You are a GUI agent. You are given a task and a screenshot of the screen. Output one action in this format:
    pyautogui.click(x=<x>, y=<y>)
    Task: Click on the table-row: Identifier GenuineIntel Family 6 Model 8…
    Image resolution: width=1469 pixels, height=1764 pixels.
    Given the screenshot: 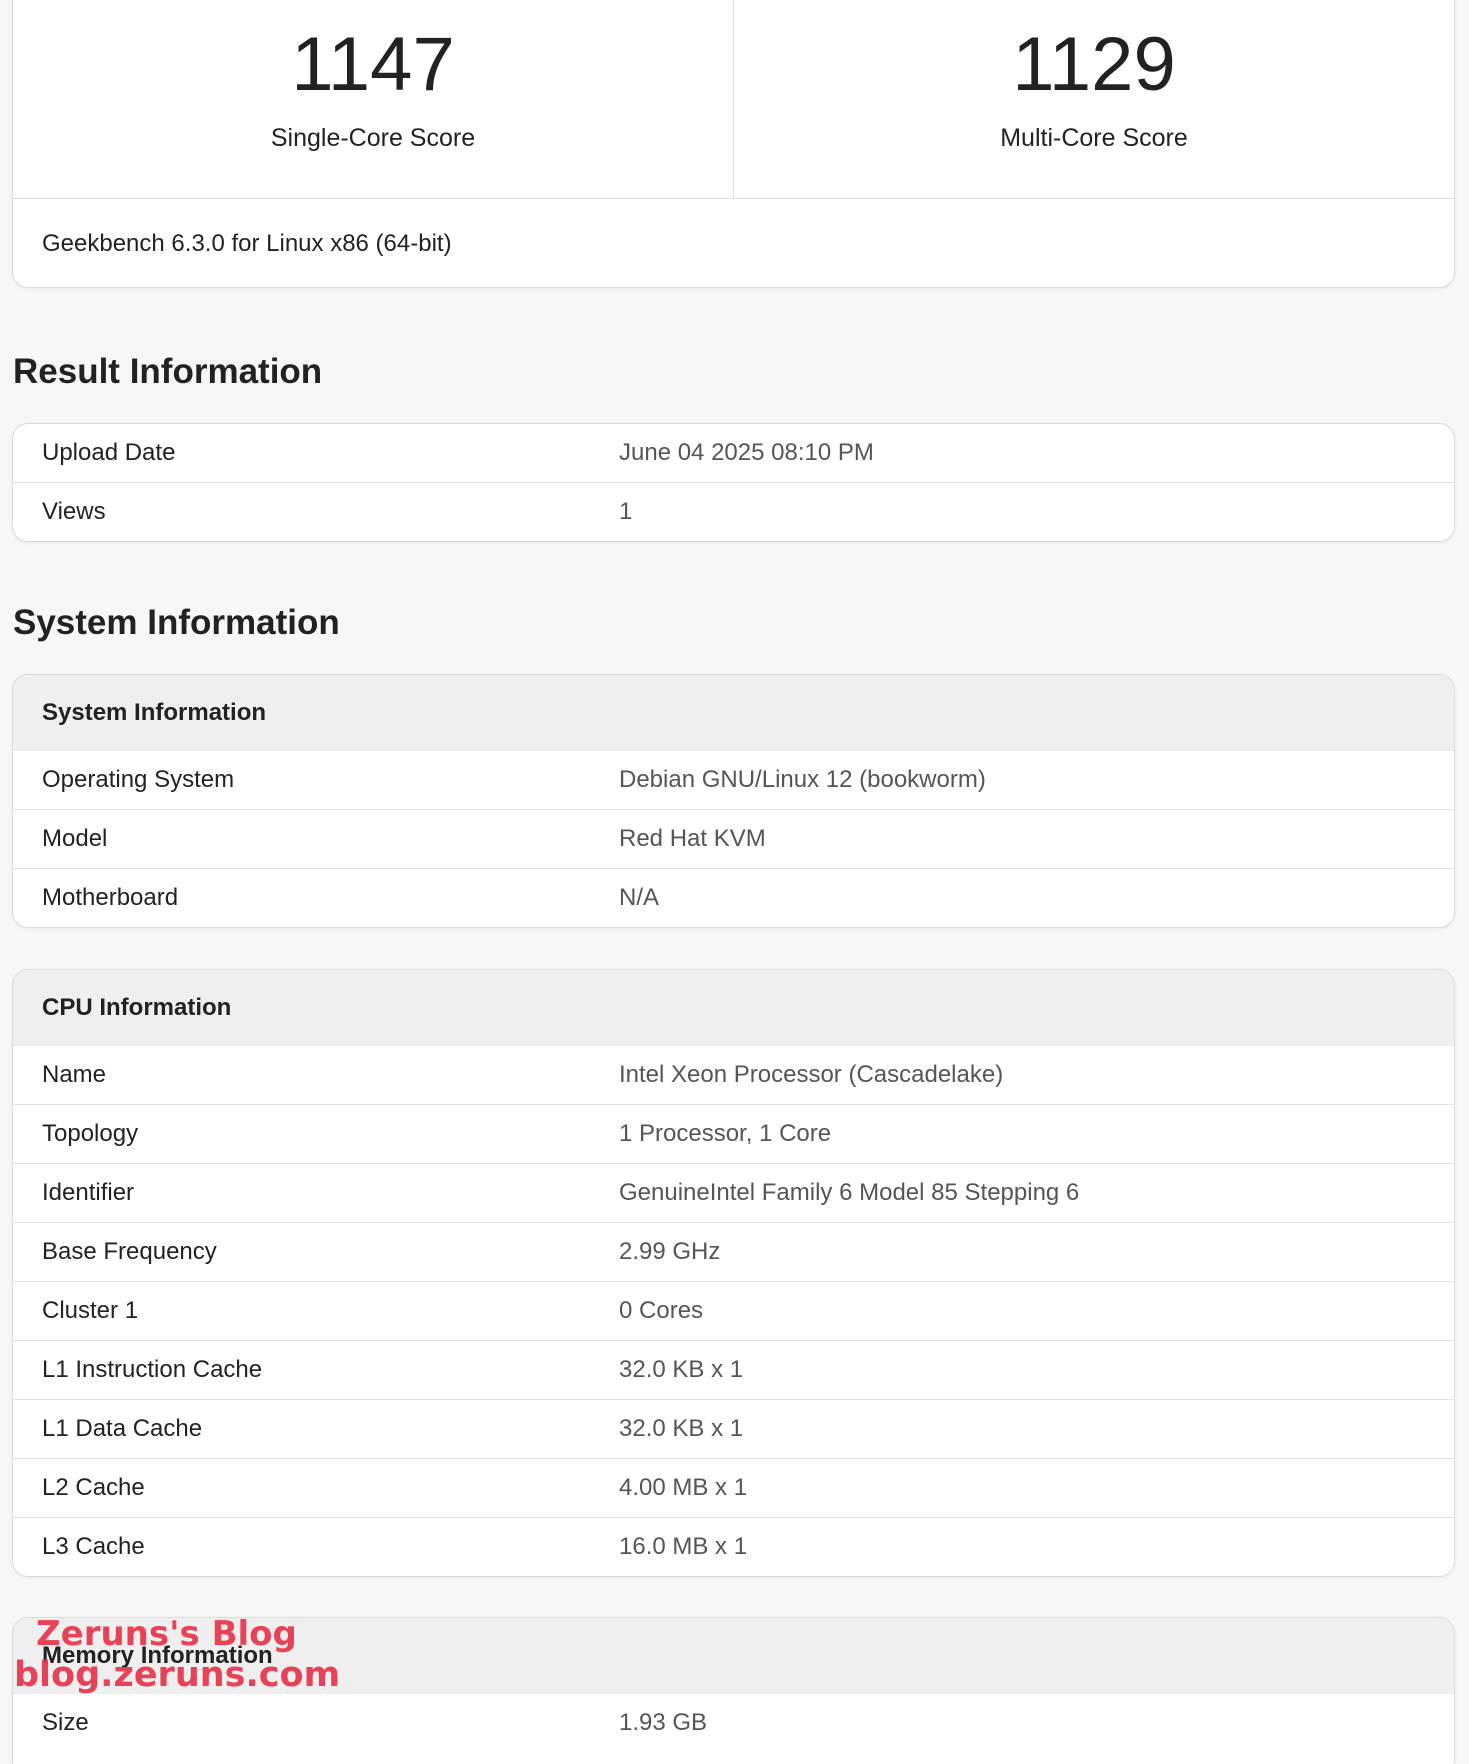 What is the action you would take?
    pyautogui.click(x=733, y=1192)
    